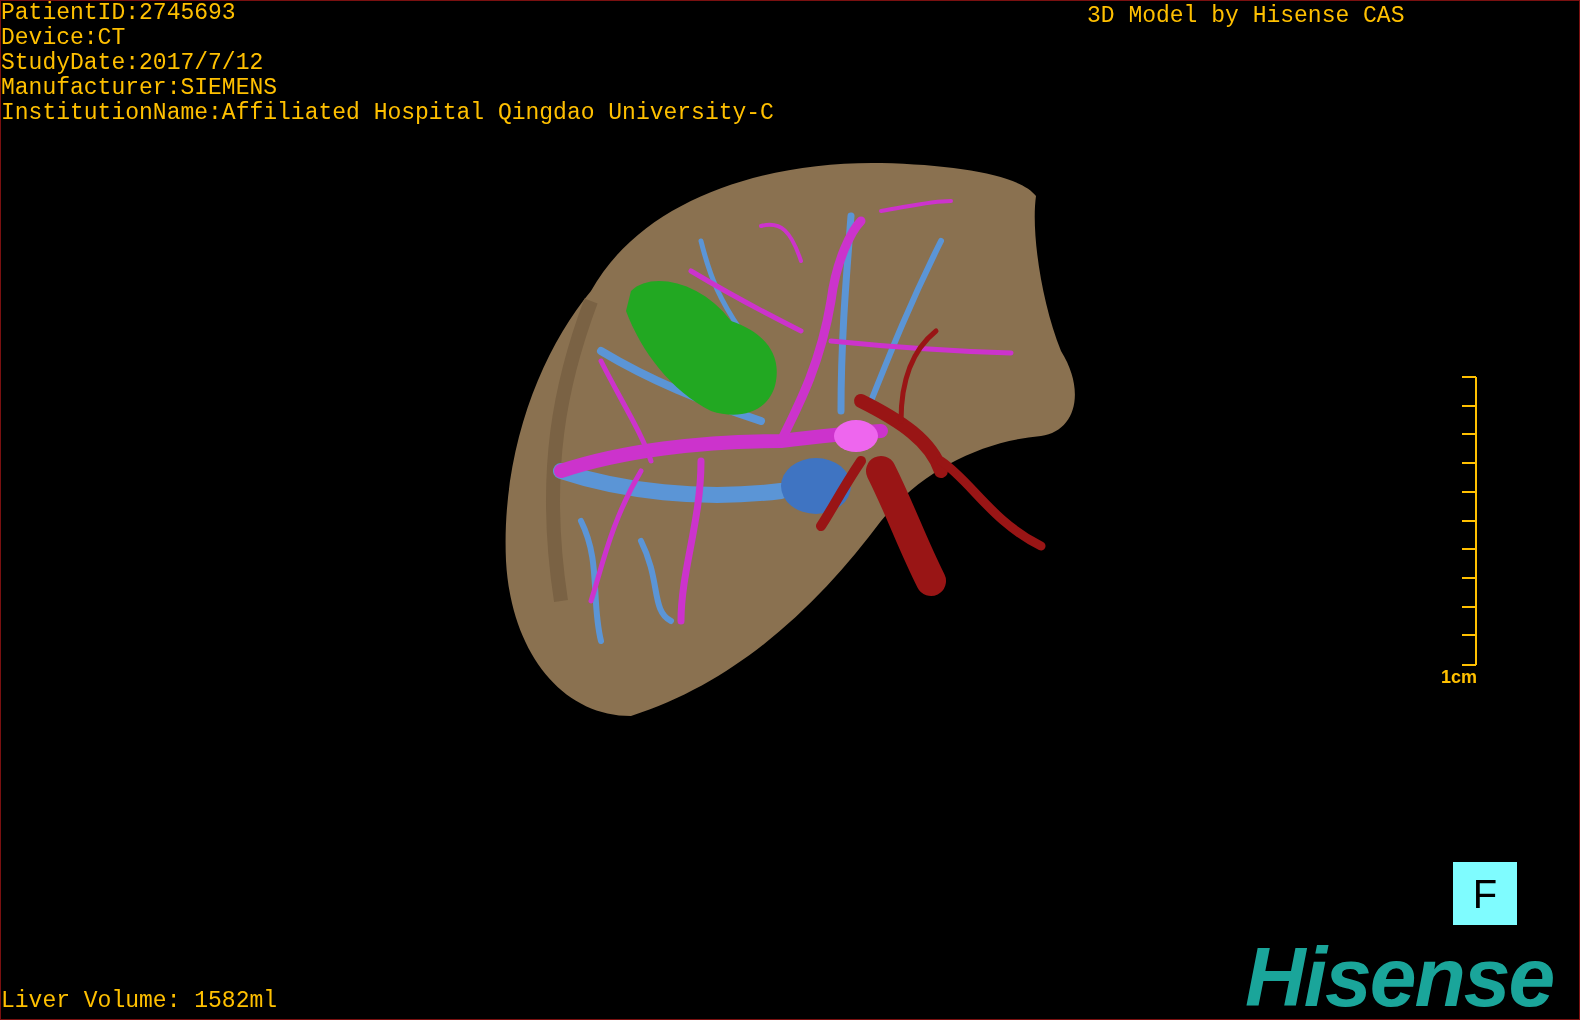 The image size is (1580, 1020). What do you see at coordinates (119, 13) in the screenshot?
I see `patient-info-line: PatientID:2745693` at bounding box center [119, 13].